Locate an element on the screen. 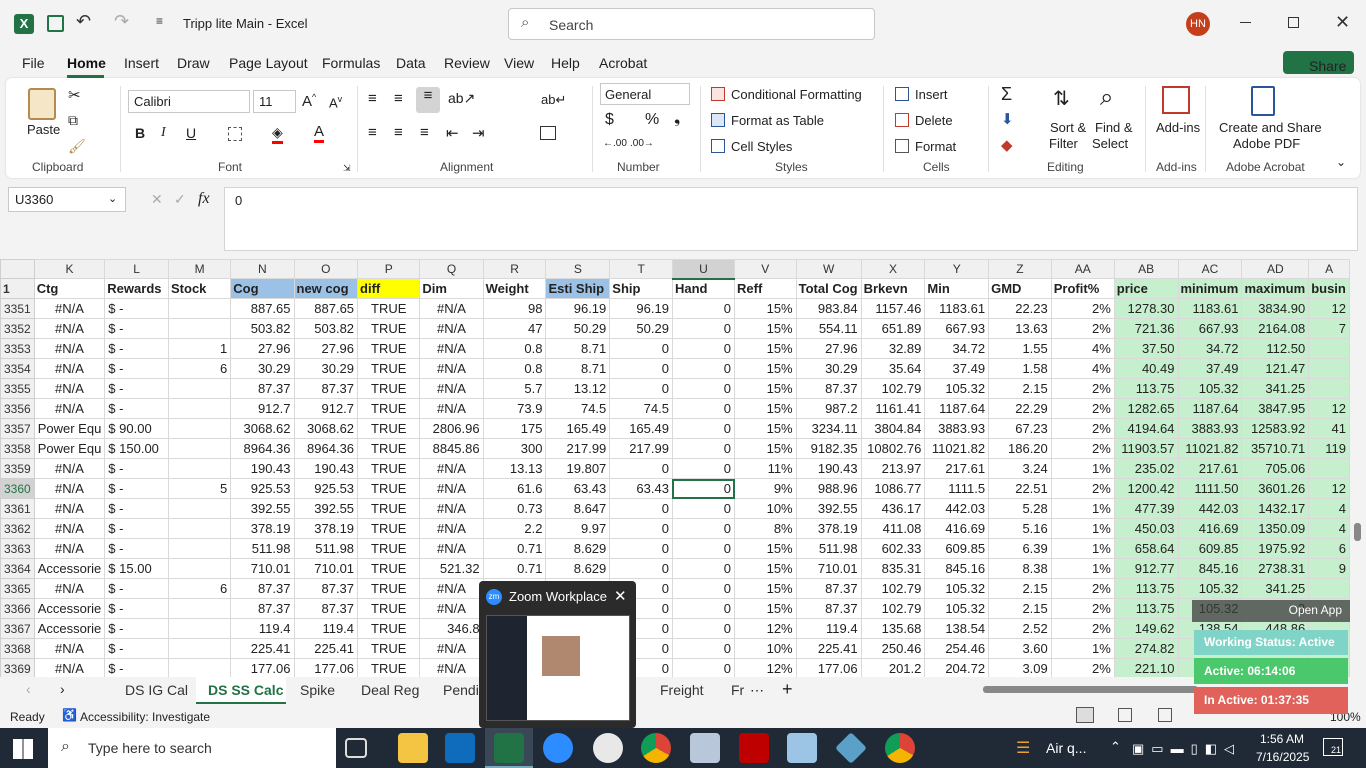 This screenshot has width=1366, height=768. align-center-icon: ≡ is located at coordinates (398, 132).